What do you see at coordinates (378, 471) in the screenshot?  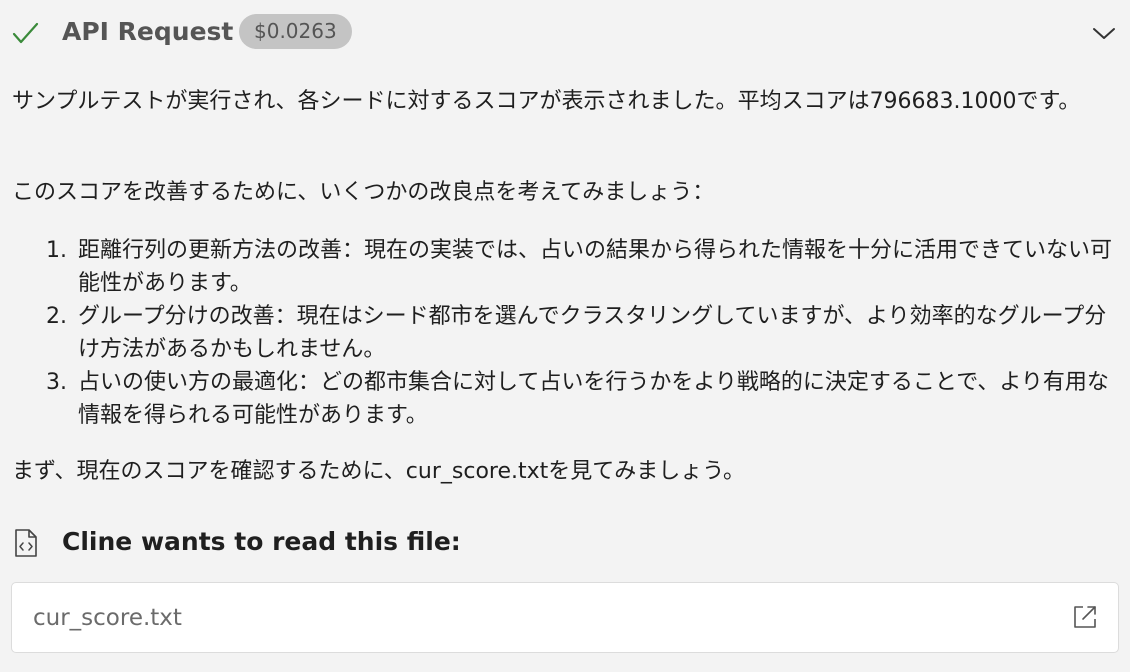 I see `message-paragraph: まず、現在のスコアを確認するために、cur_score.txtを見てみましょう。` at bounding box center [378, 471].